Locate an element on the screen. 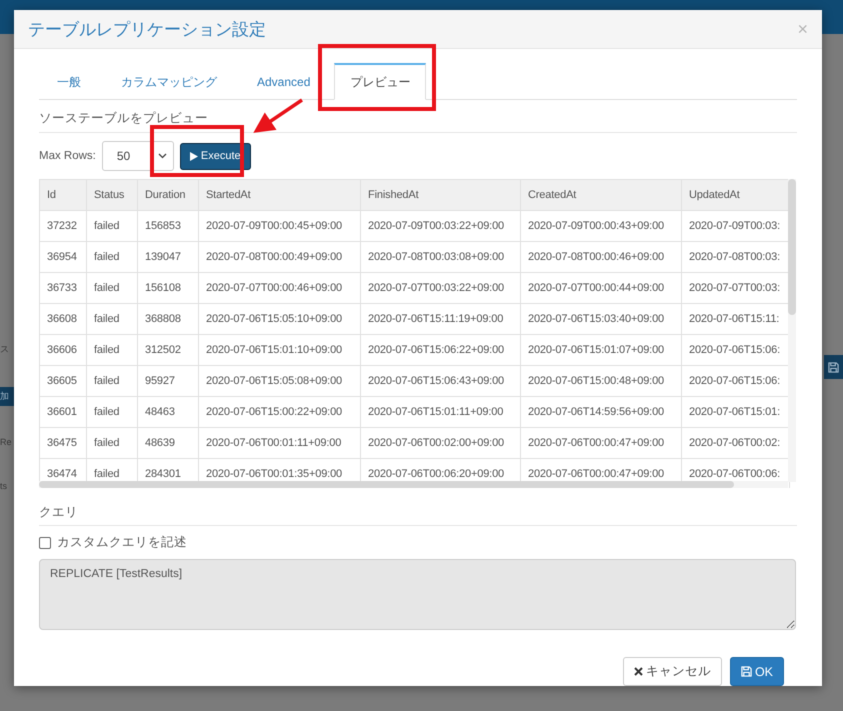  play-icon is located at coordinates (194, 156).